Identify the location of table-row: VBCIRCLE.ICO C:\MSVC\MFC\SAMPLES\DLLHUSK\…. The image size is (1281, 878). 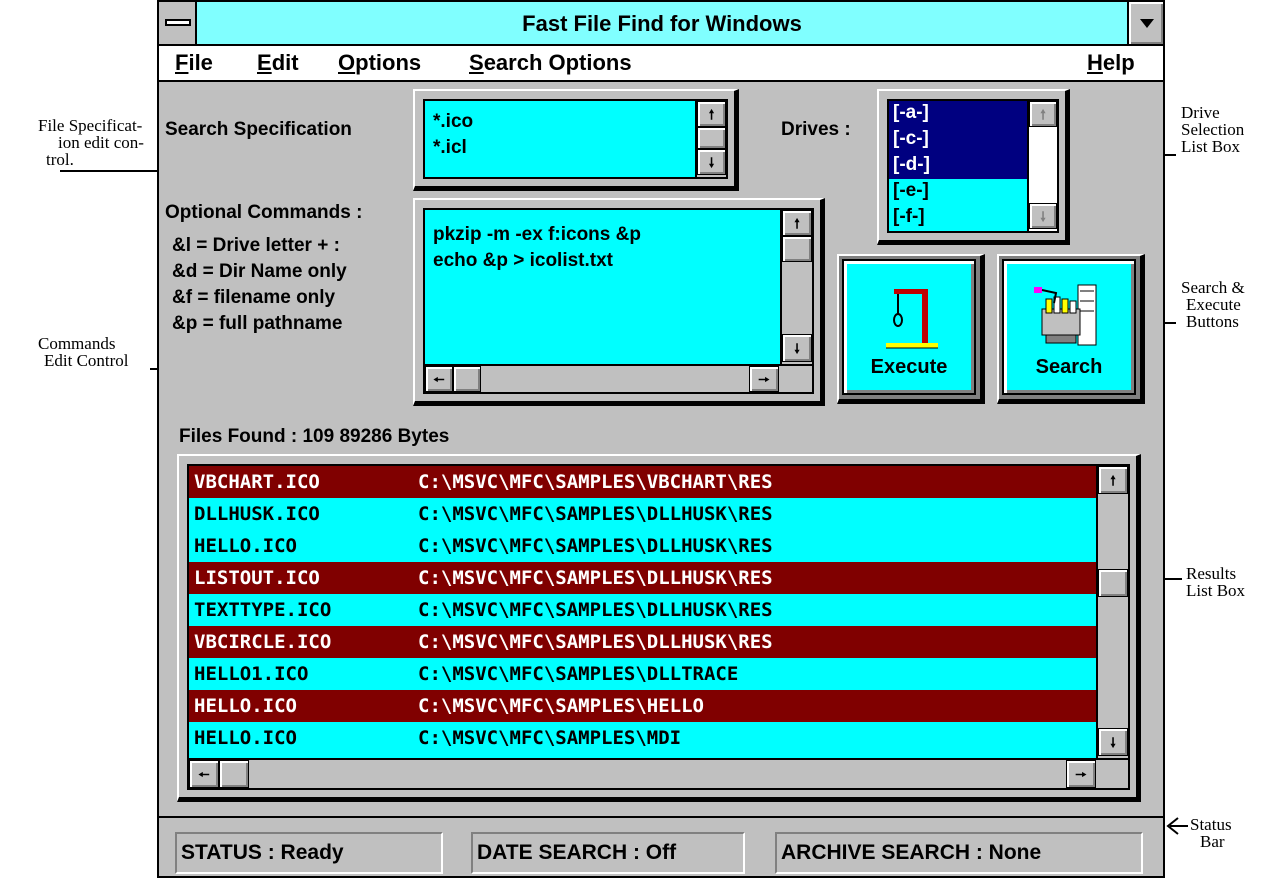
(642, 642).